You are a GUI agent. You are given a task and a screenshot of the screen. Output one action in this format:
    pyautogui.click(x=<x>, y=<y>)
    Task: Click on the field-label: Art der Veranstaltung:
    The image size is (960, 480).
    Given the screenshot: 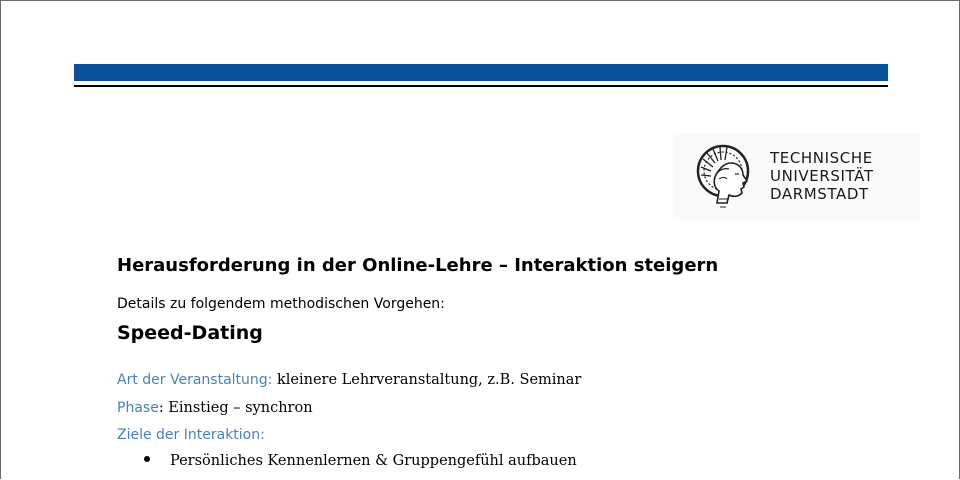 What is the action you would take?
    pyautogui.click(x=195, y=380)
    